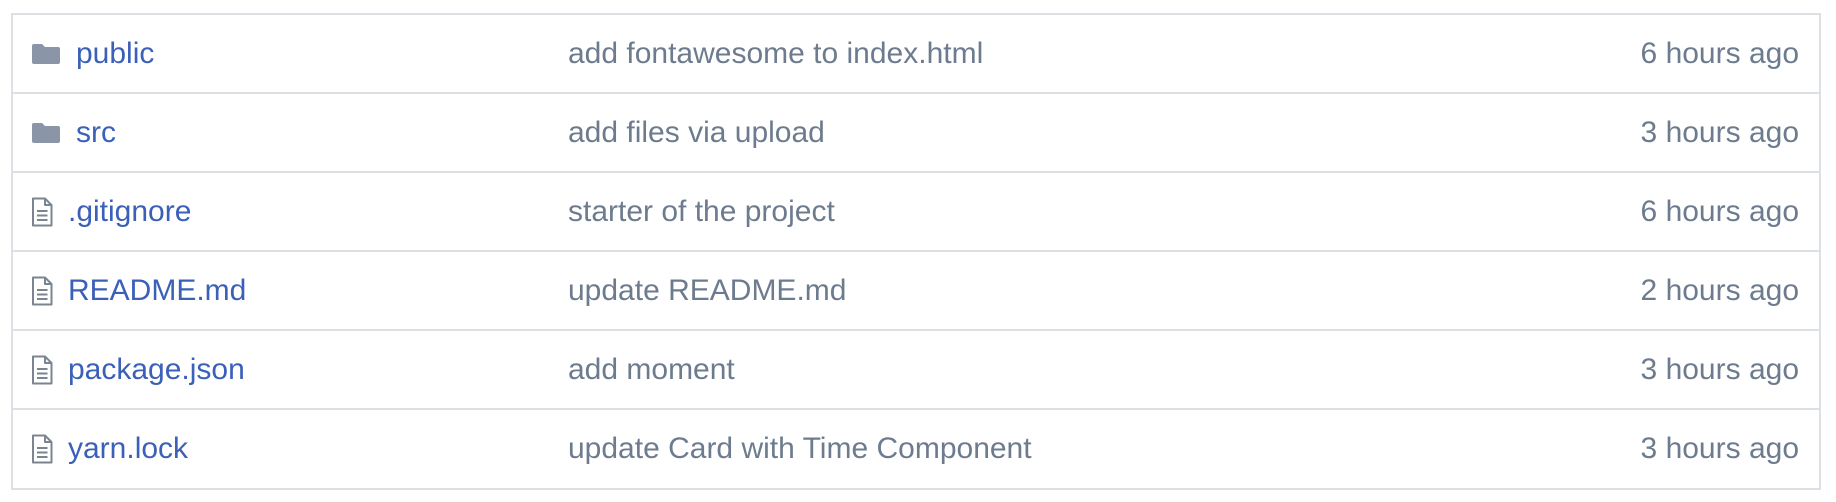 The width and height of the screenshot is (1836, 502). Describe the element at coordinates (651, 370) in the screenshot. I see `commit-message-link: add moment` at that location.